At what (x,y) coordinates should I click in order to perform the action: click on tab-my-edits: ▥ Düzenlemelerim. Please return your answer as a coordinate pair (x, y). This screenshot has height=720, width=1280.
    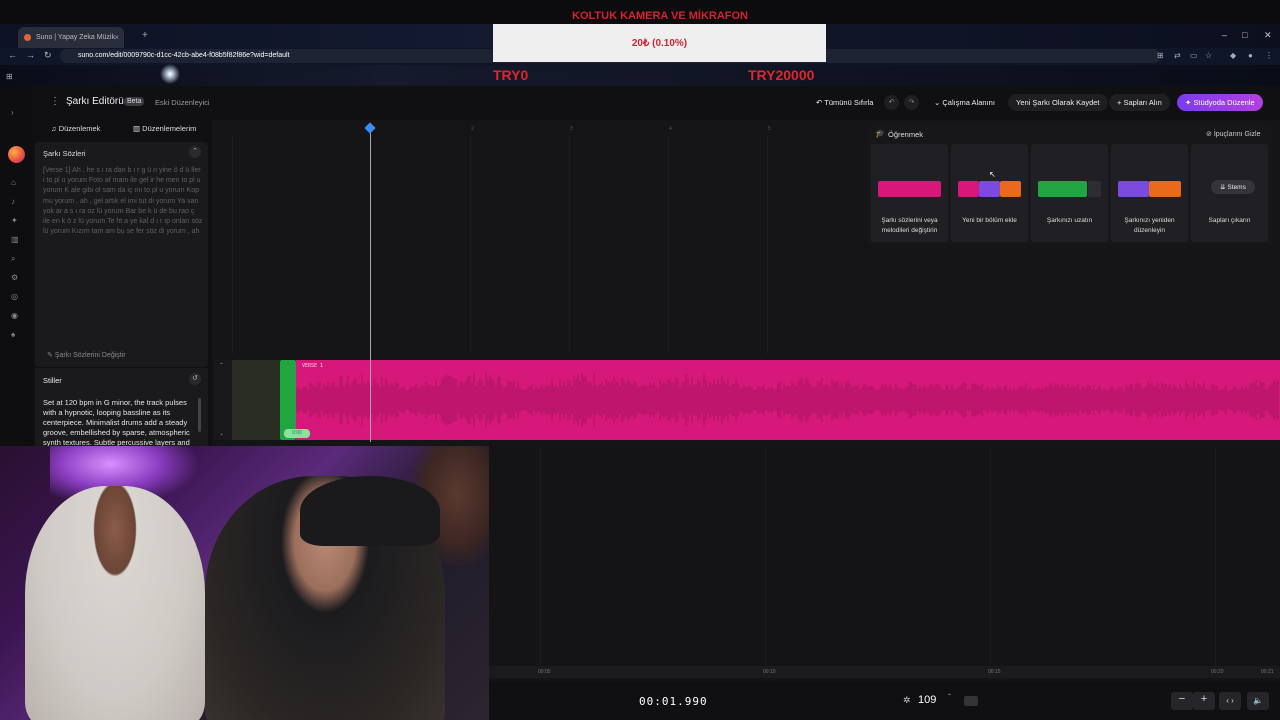
    Looking at the image, I should click on (164, 128).